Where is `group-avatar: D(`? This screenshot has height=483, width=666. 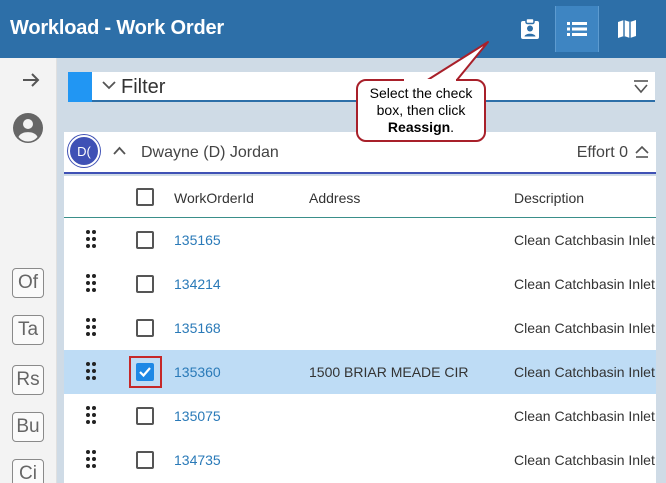
group-avatar: D( is located at coordinates (84, 151).